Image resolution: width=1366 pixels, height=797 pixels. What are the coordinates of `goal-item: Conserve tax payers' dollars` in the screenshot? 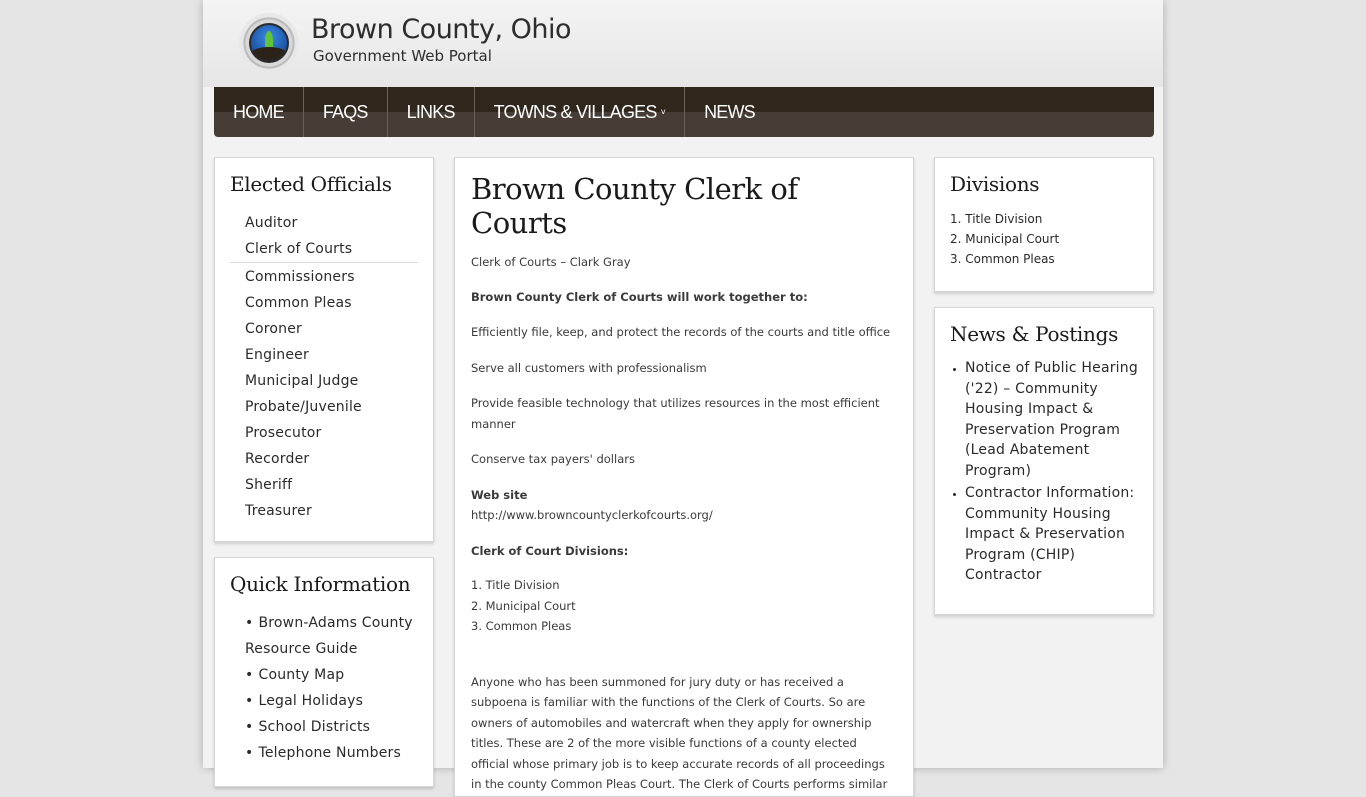 It's located at (553, 459).